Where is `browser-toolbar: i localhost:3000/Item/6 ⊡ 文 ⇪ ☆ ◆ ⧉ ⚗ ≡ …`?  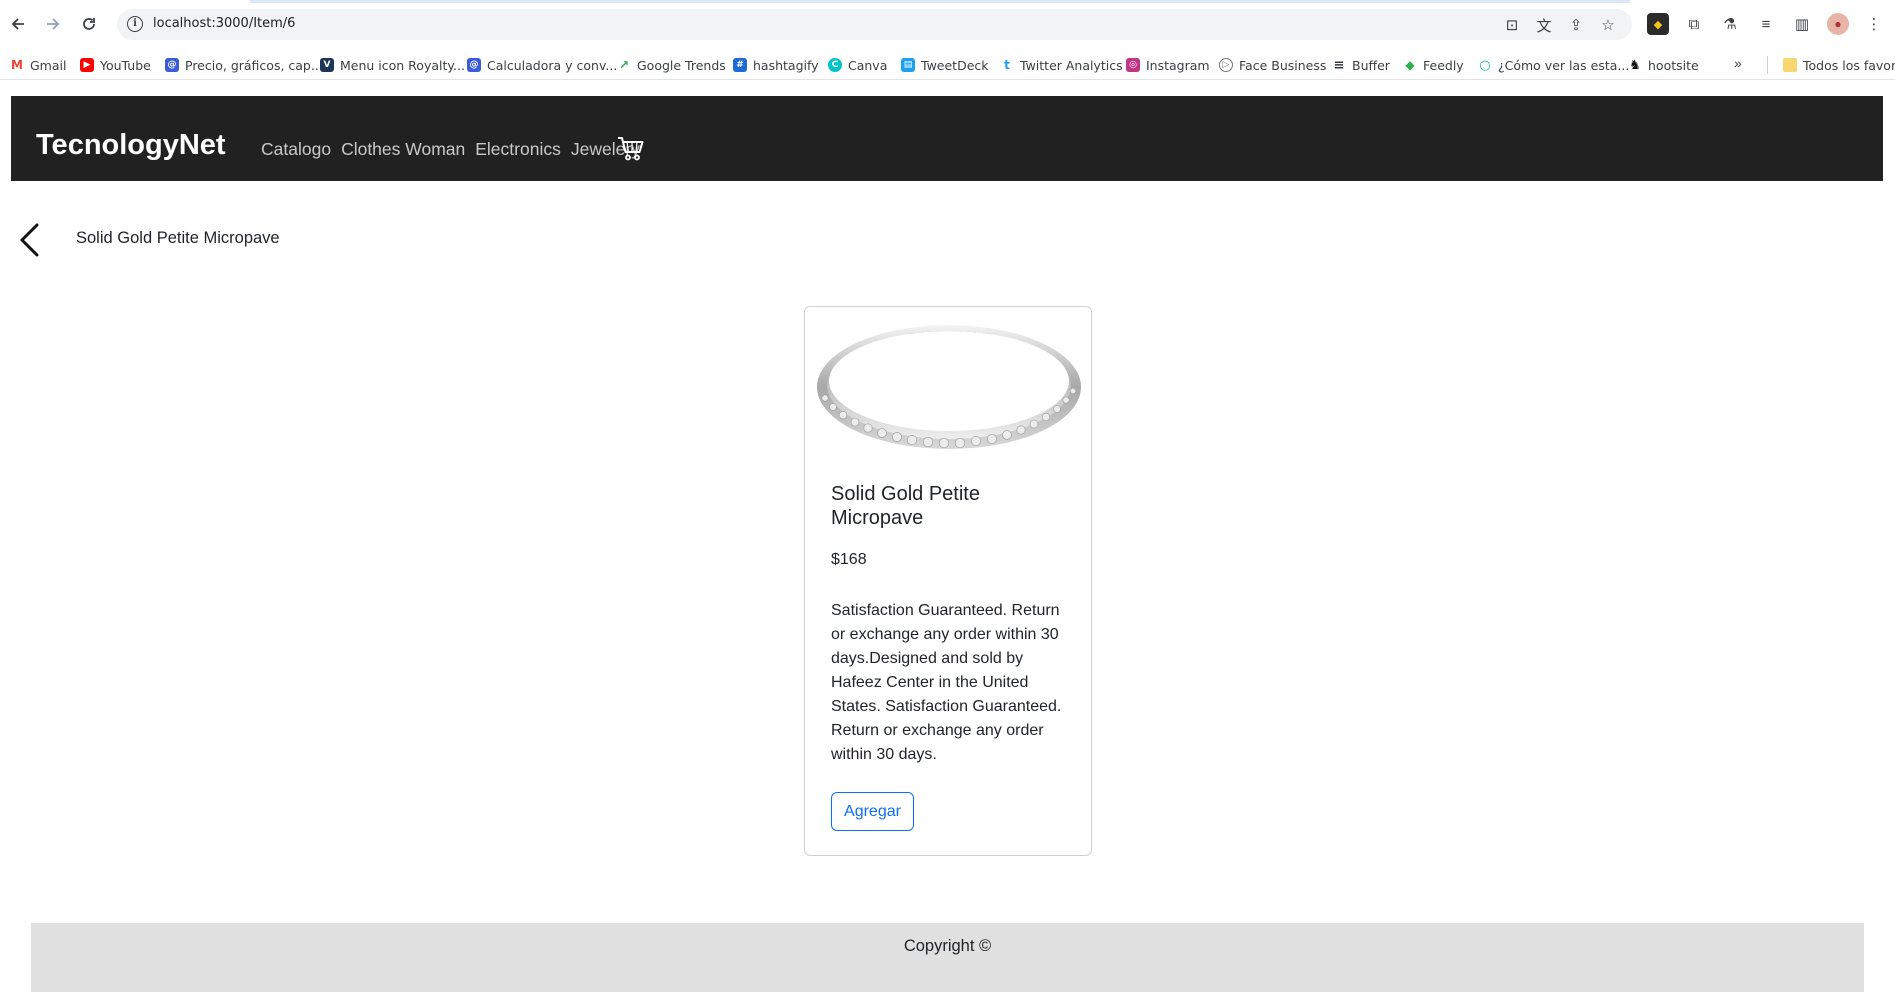
browser-toolbar: i localhost:3000/Item/6 ⊡ 文 ⇪ ☆ ◆ ⧉ ⚗ ≡ … is located at coordinates (947, 25).